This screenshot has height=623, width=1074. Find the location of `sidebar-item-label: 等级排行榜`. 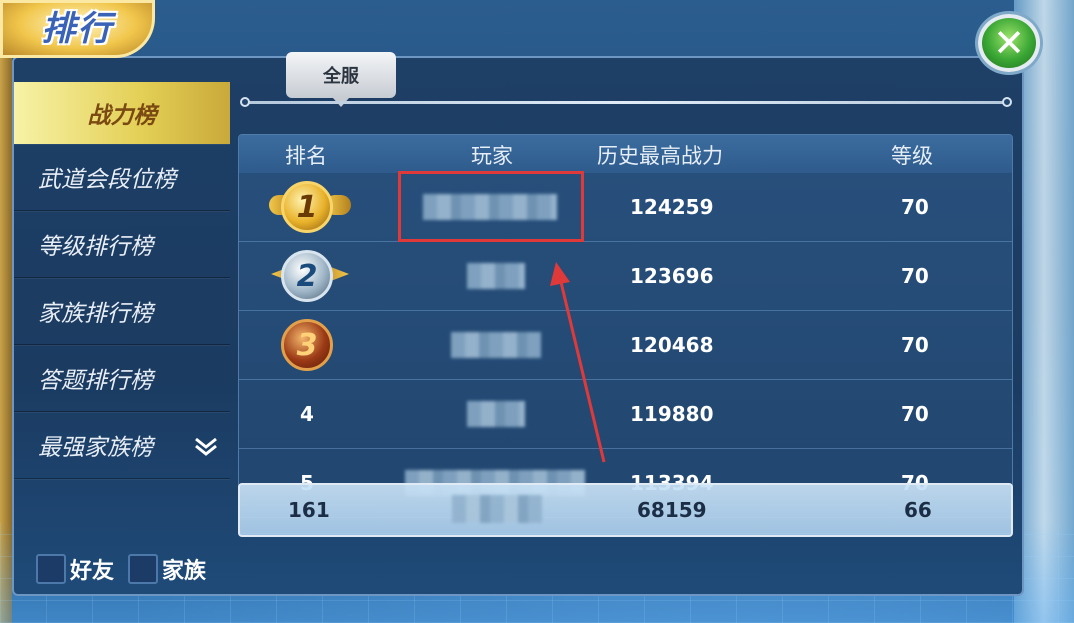

sidebar-item-label: 等级排行榜 is located at coordinates (95, 247).